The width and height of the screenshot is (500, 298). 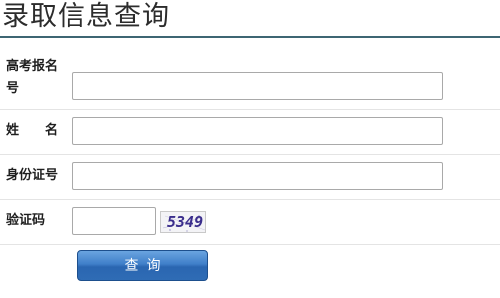 What do you see at coordinates (32, 77) in the screenshot?
I see `exam-number-label: 高考报名号` at bounding box center [32, 77].